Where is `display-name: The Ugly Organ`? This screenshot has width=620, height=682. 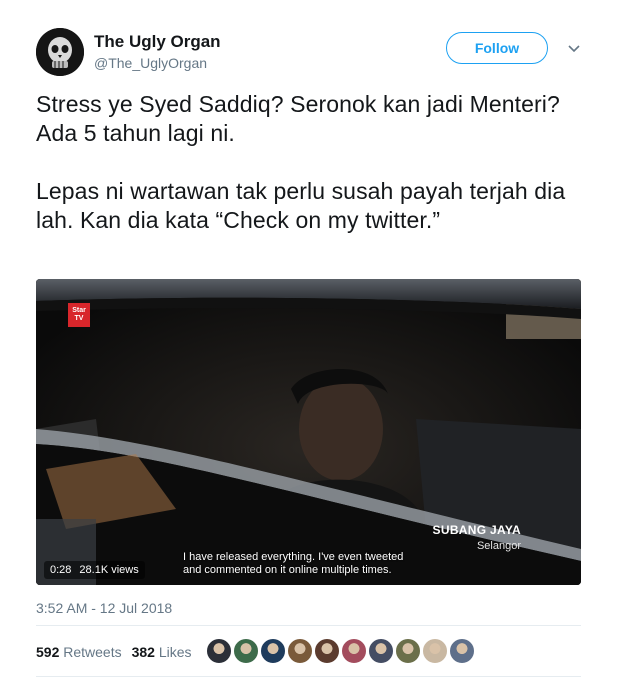
display-name: The Ugly Organ is located at coordinates (157, 42).